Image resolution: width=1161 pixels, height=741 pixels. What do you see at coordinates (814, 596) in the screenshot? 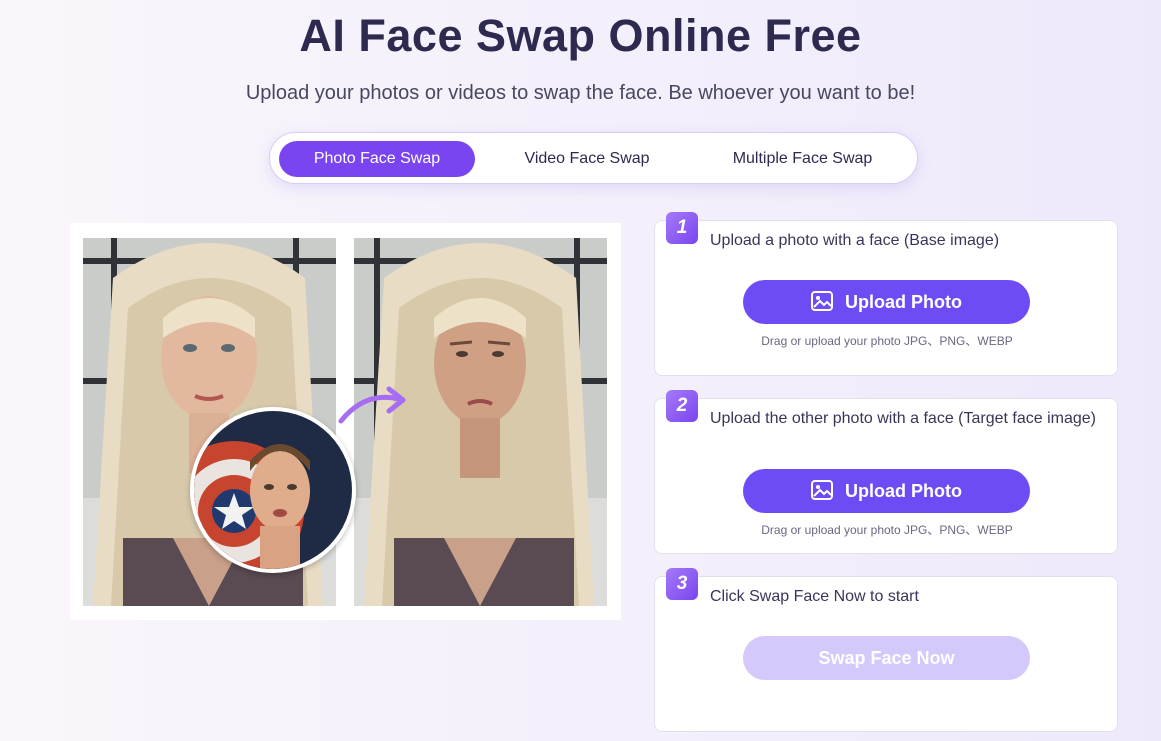
I see `step-instruction: Click Swap Face Now to start` at bounding box center [814, 596].